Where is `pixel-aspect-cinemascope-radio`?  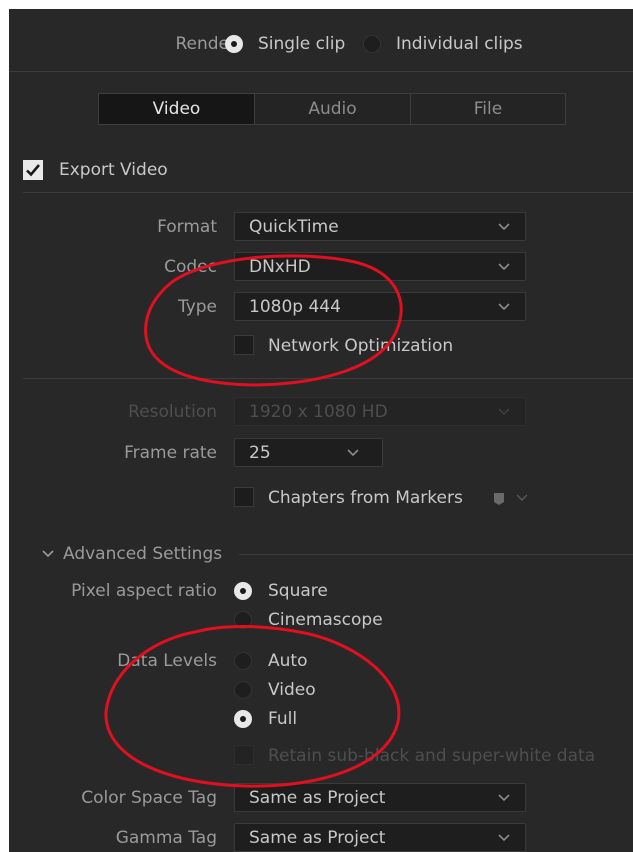 pixel-aspect-cinemascope-radio is located at coordinates (243, 620).